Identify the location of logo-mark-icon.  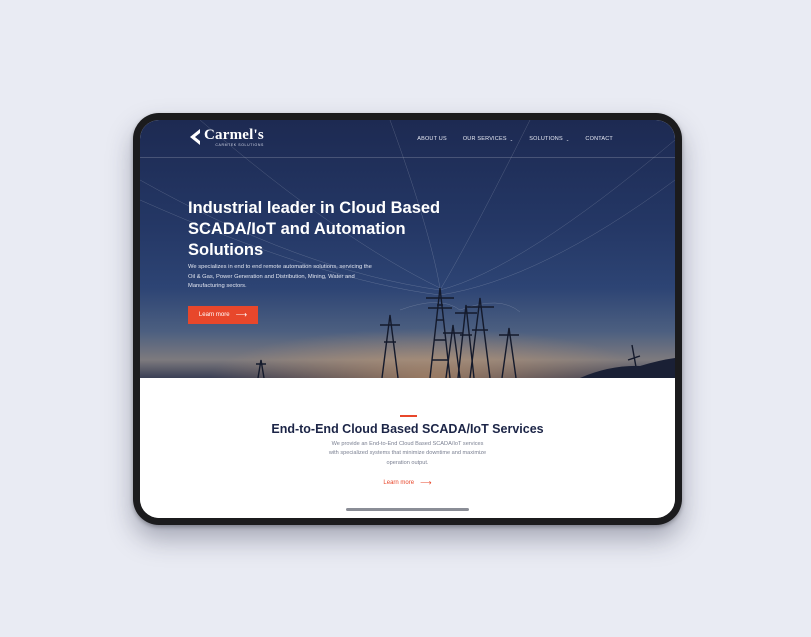
(195, 137).